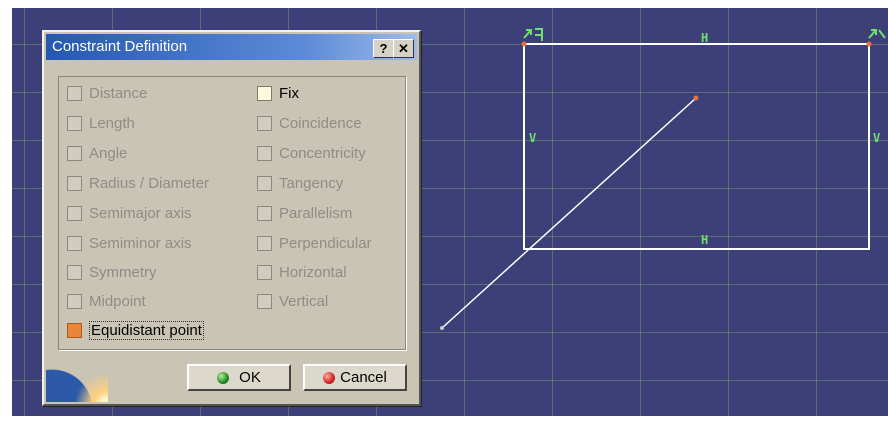 The image size is (888, 425). Describe the element at coordinates (311, 183) in the screenshot. I see `option-label: Tangency` at that location.